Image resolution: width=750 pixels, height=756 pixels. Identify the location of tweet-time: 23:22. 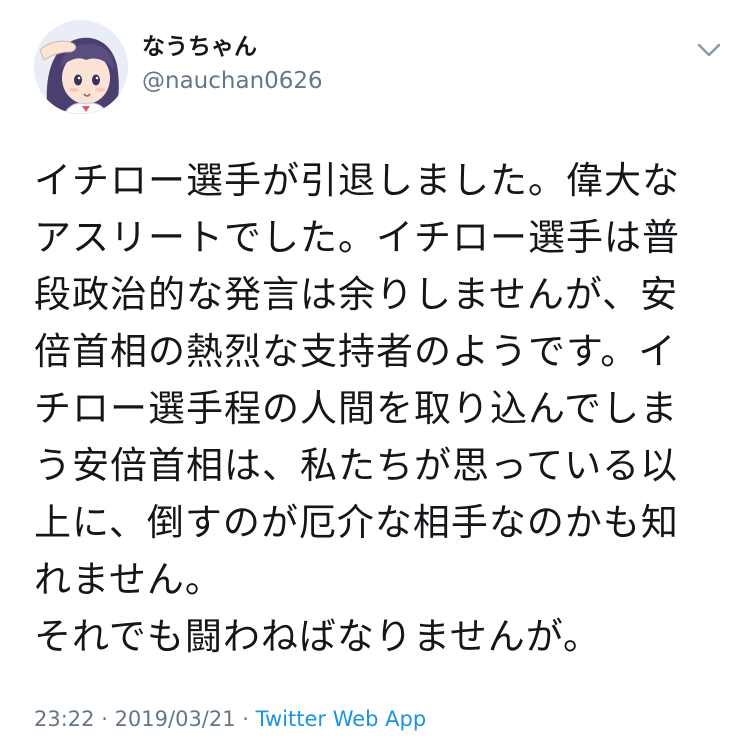
(64, 719).